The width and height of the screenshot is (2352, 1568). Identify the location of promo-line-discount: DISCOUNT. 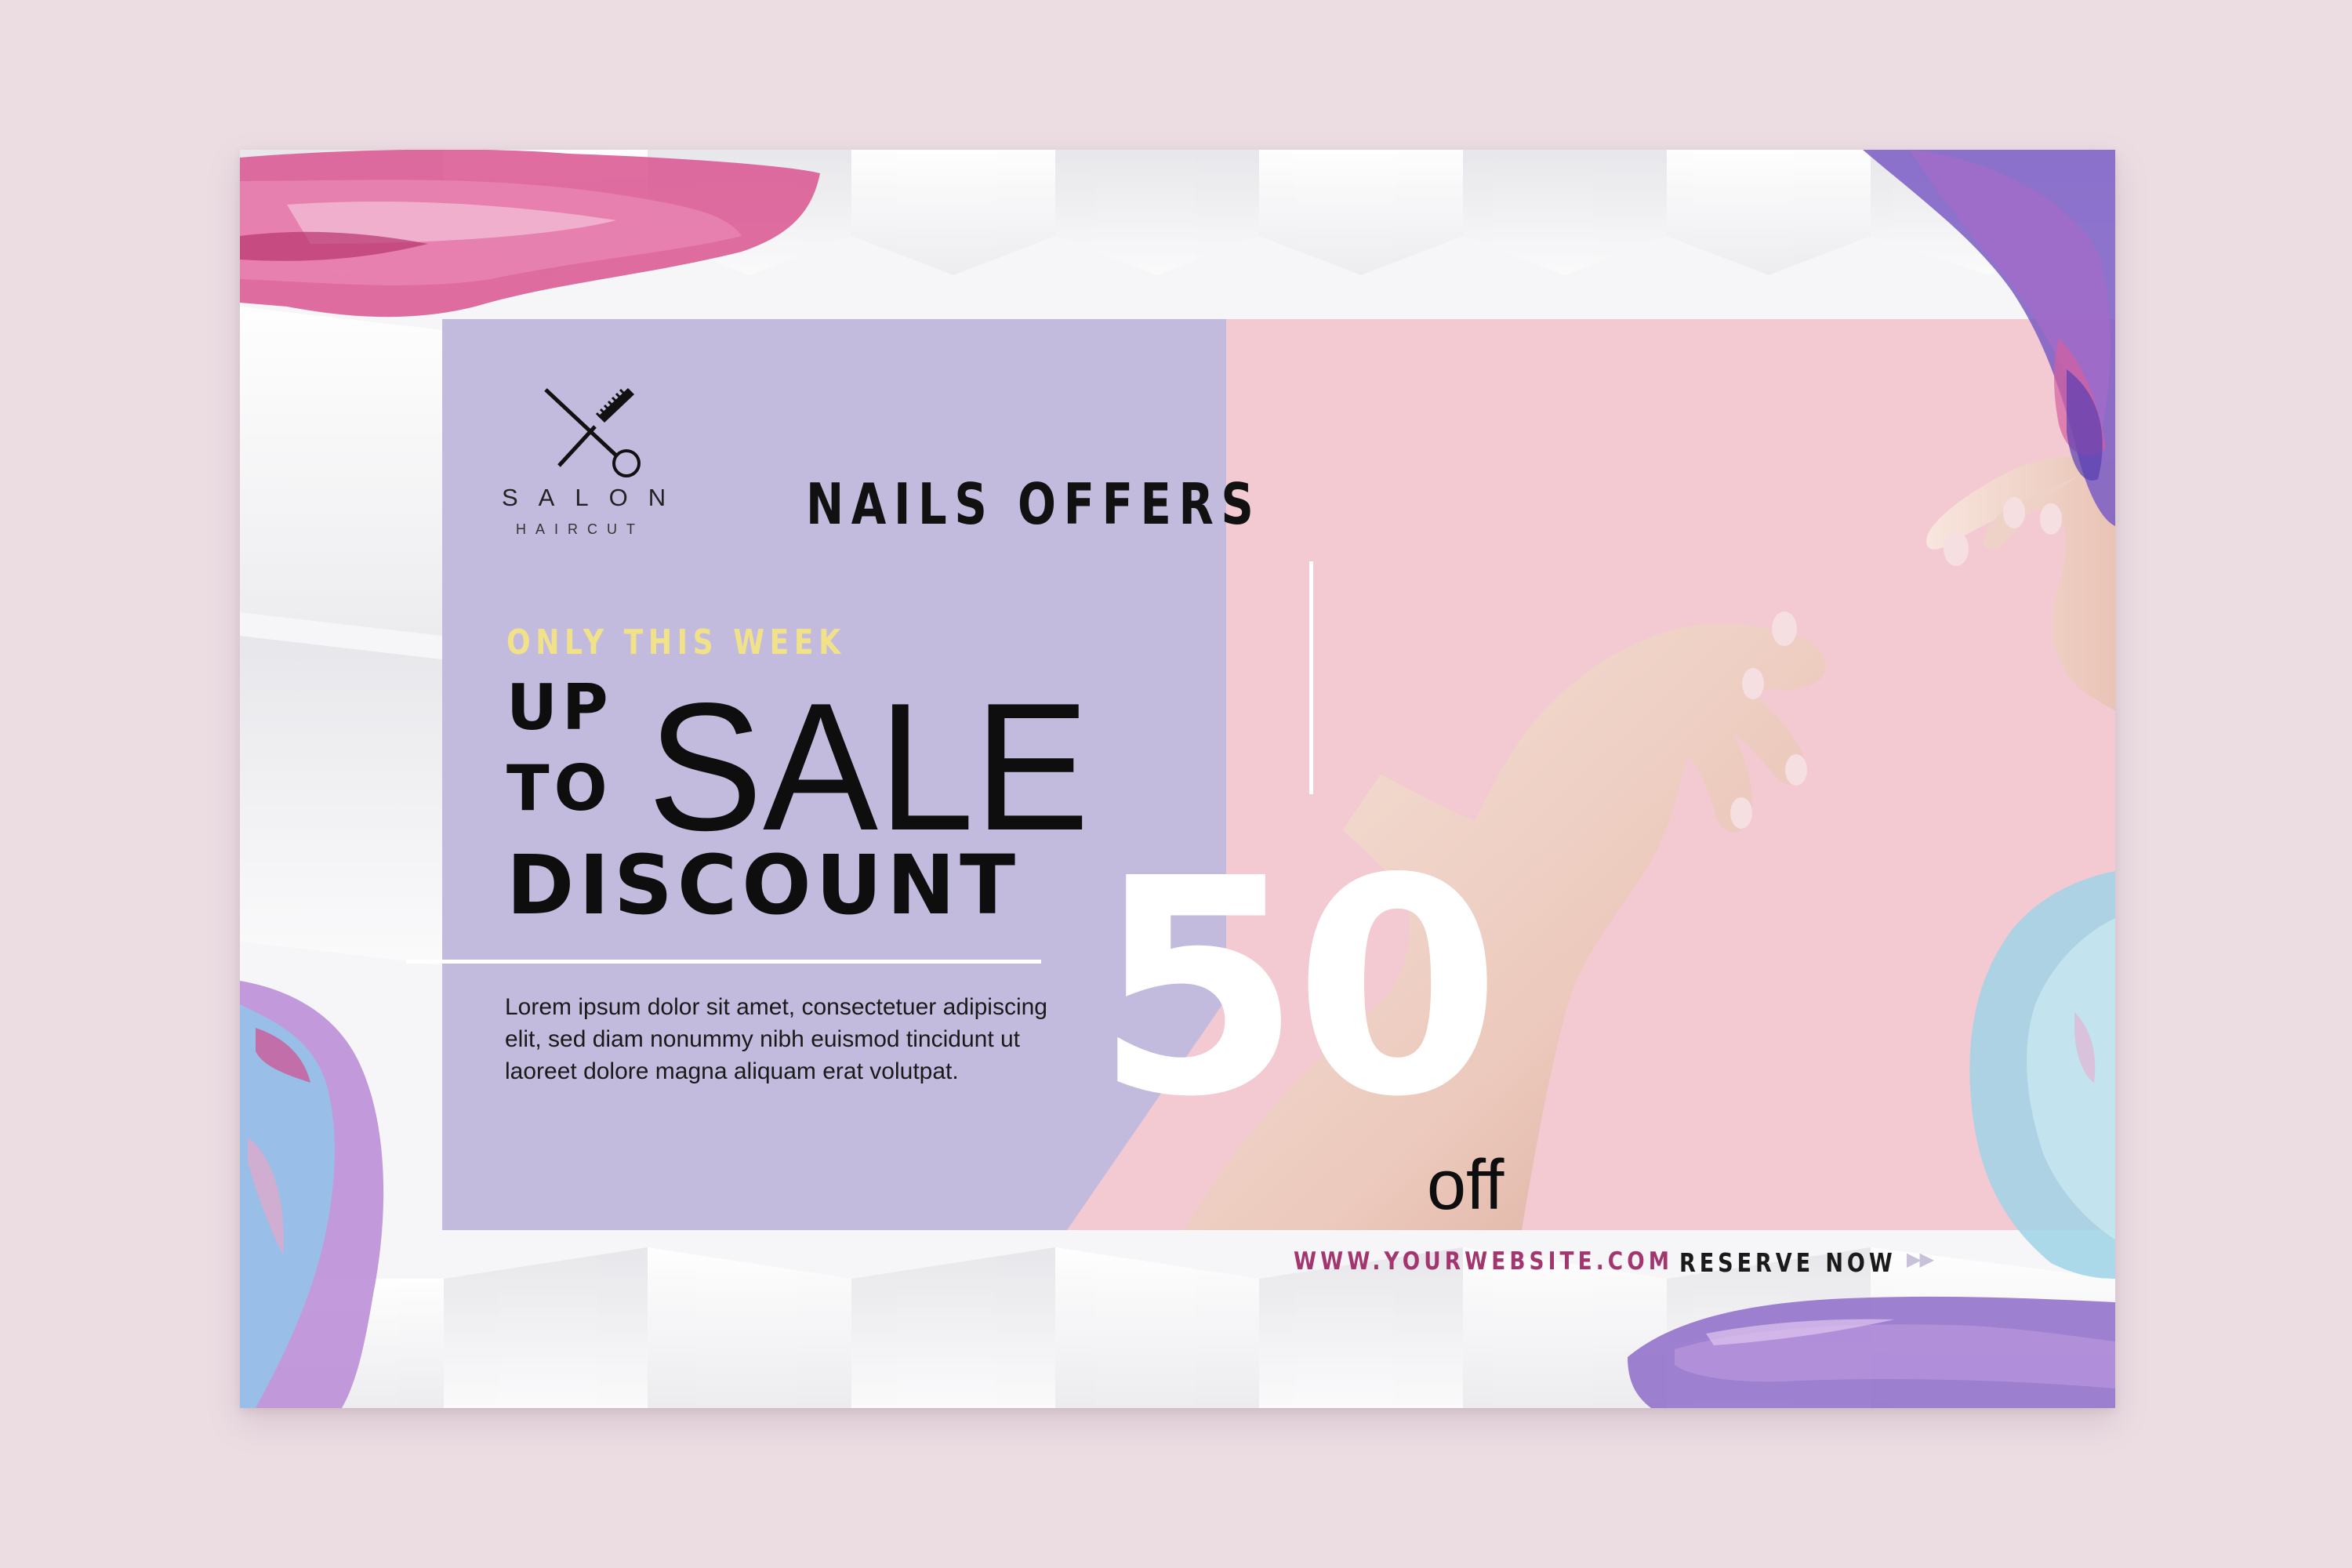
(763, 885).